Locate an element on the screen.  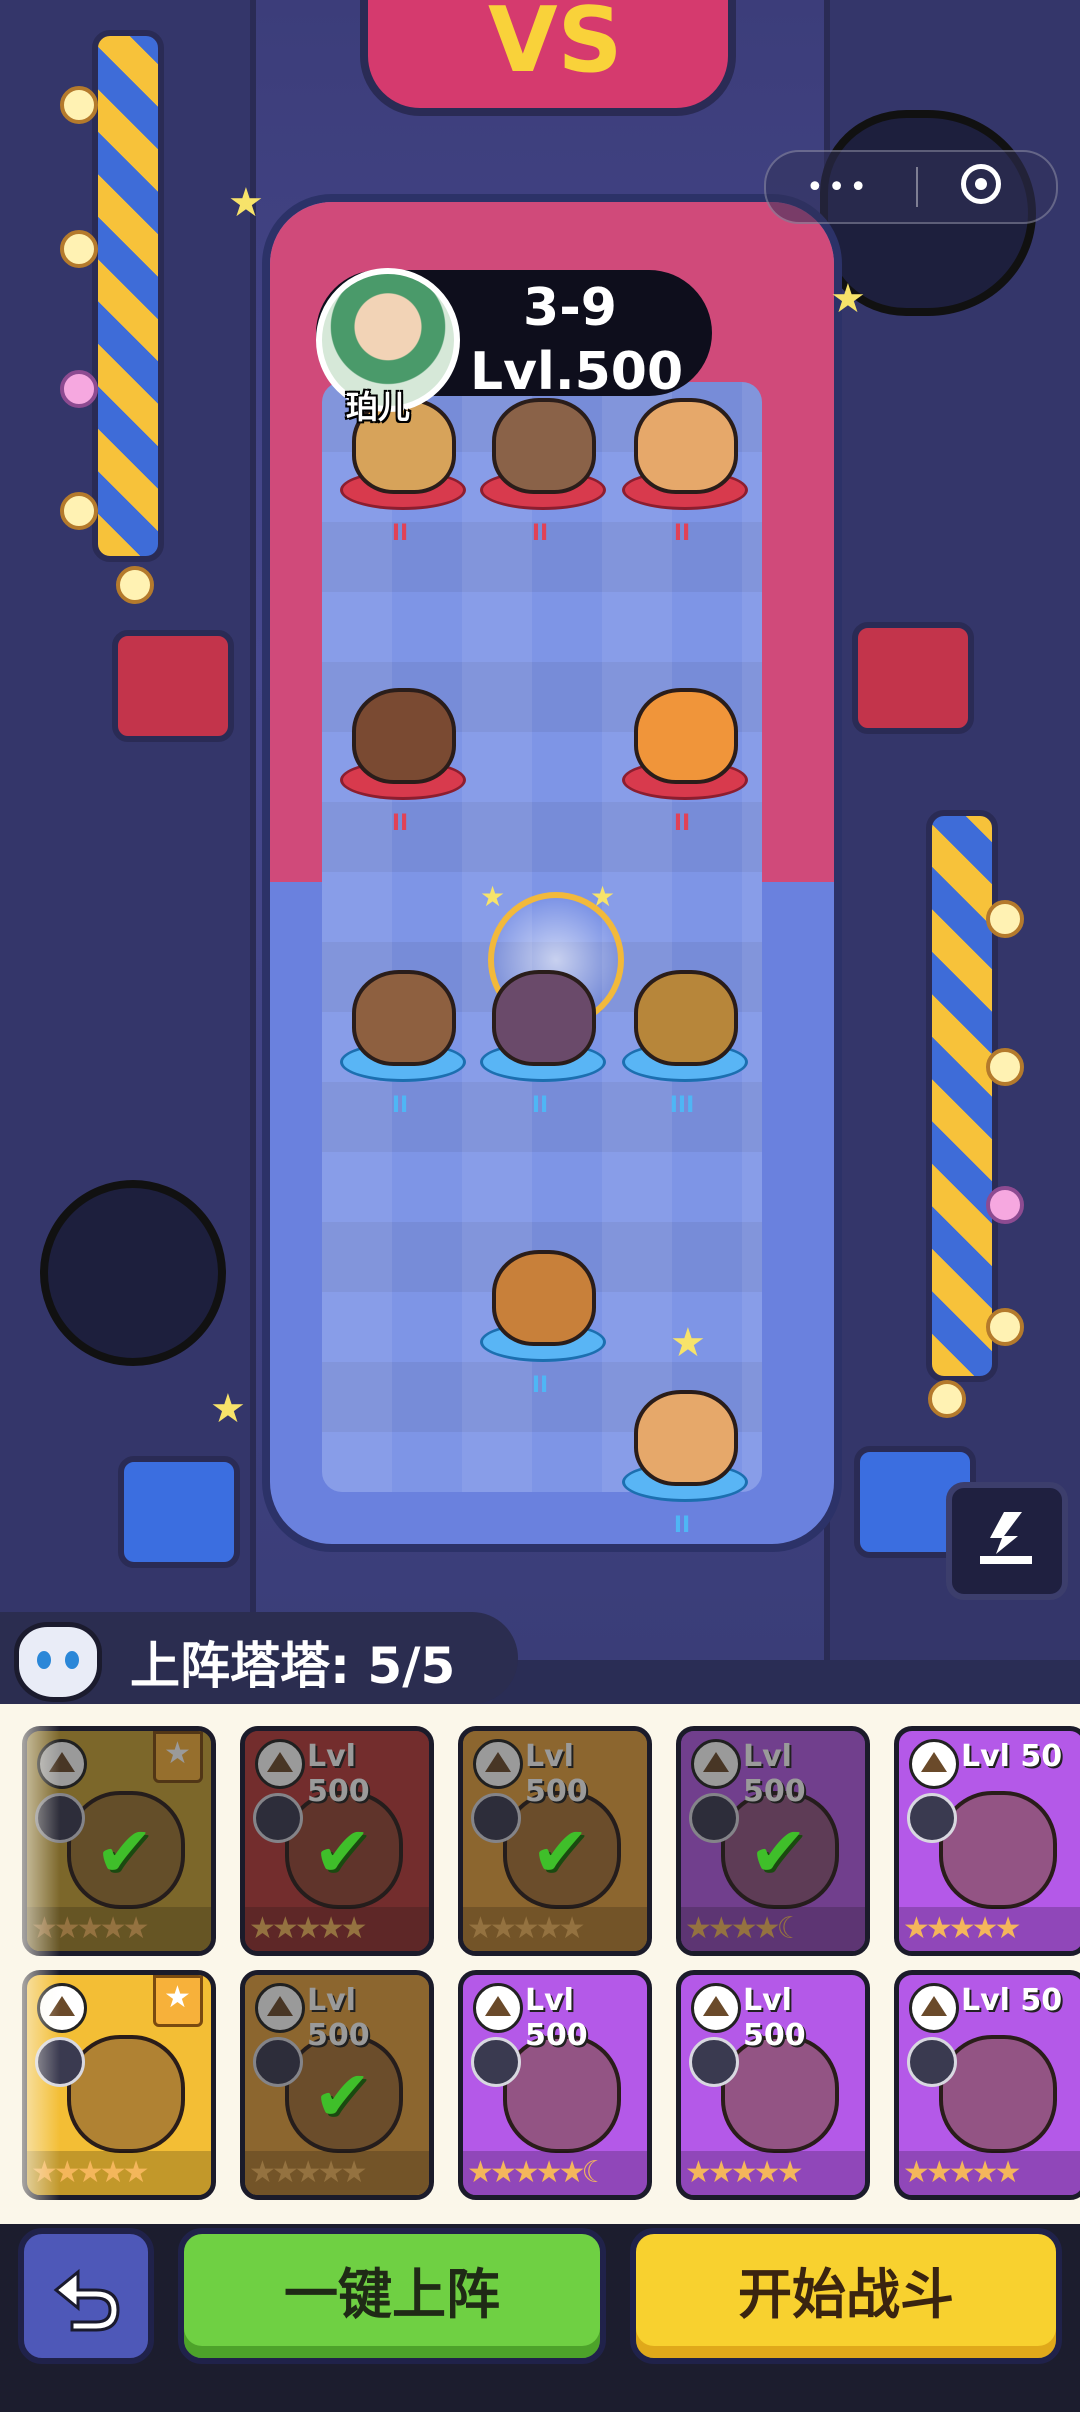
download-icon is located at coordinates (1006, 1538).